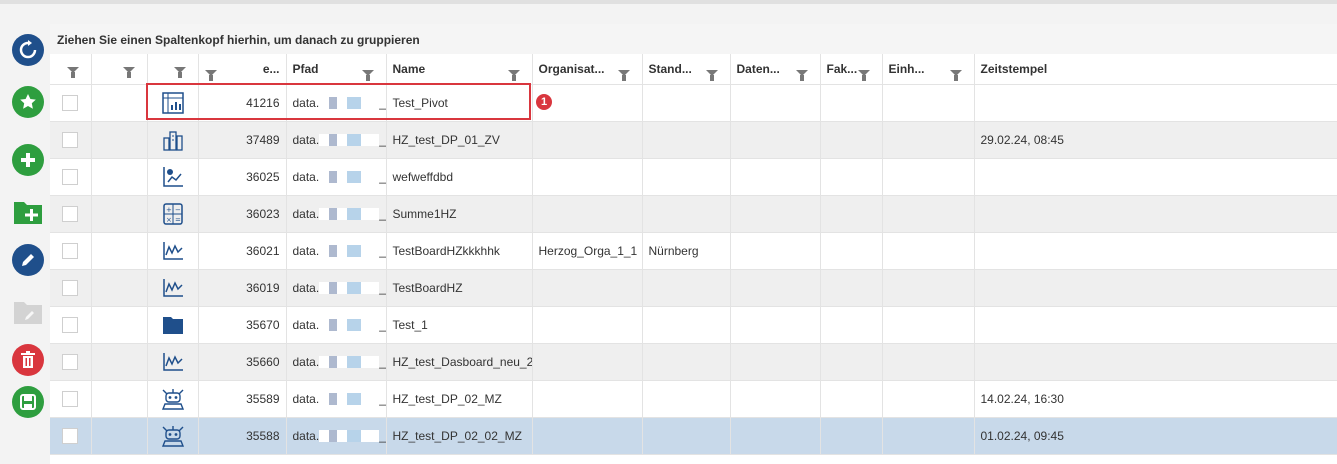 The width and height of the screenshot is (1337, 464). Describe the element at coordinates (28, 160) in the screenshot. I see `add-icon` at that location.